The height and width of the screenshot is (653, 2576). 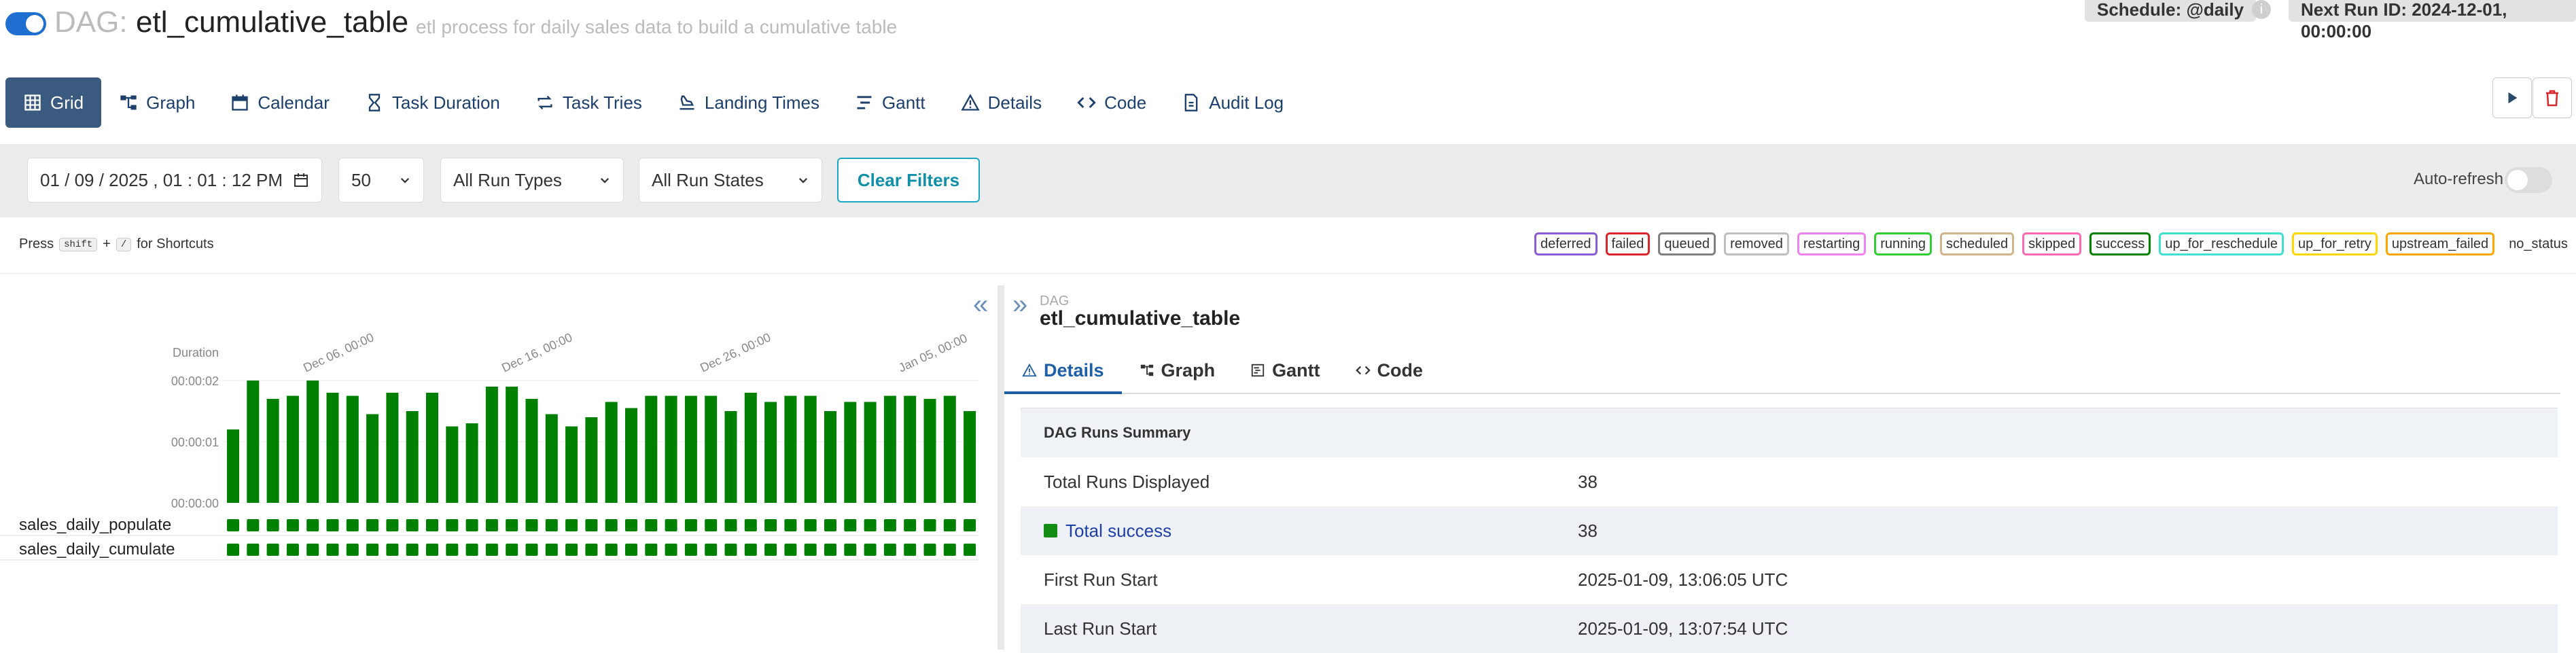 What do you see at coordinates (1019, 304) in the screenshot?
I see `expand-details-icon: »` at bounding box center [1019, 304].